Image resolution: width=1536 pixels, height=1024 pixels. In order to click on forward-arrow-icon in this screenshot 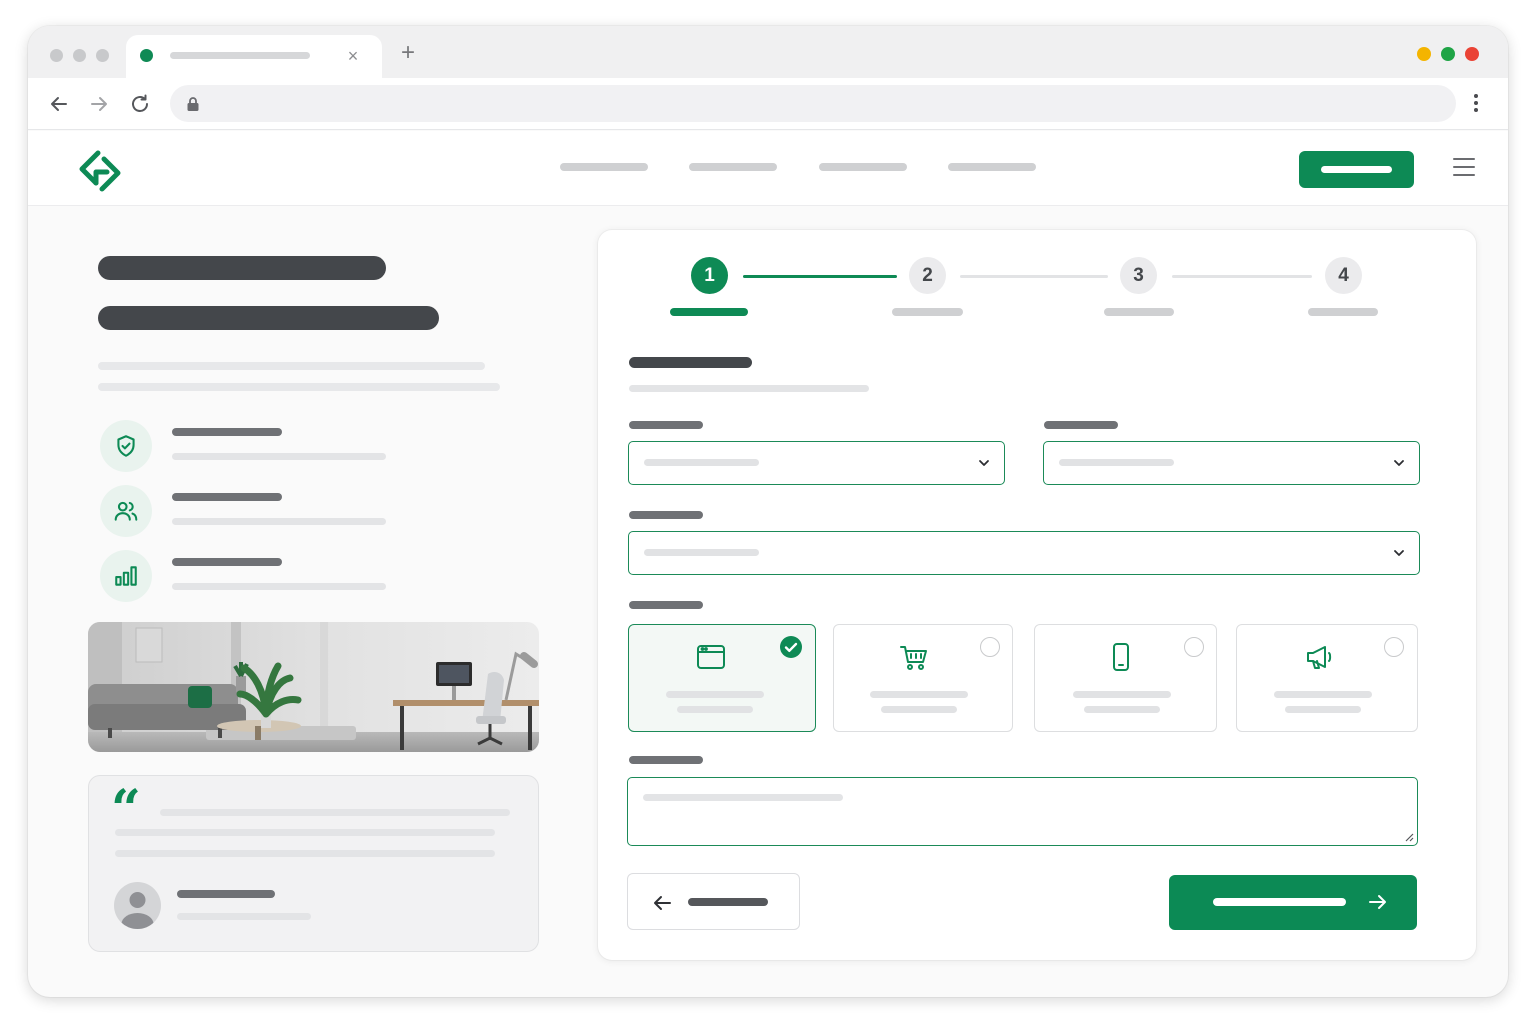, I will do `click(99, 104)`.